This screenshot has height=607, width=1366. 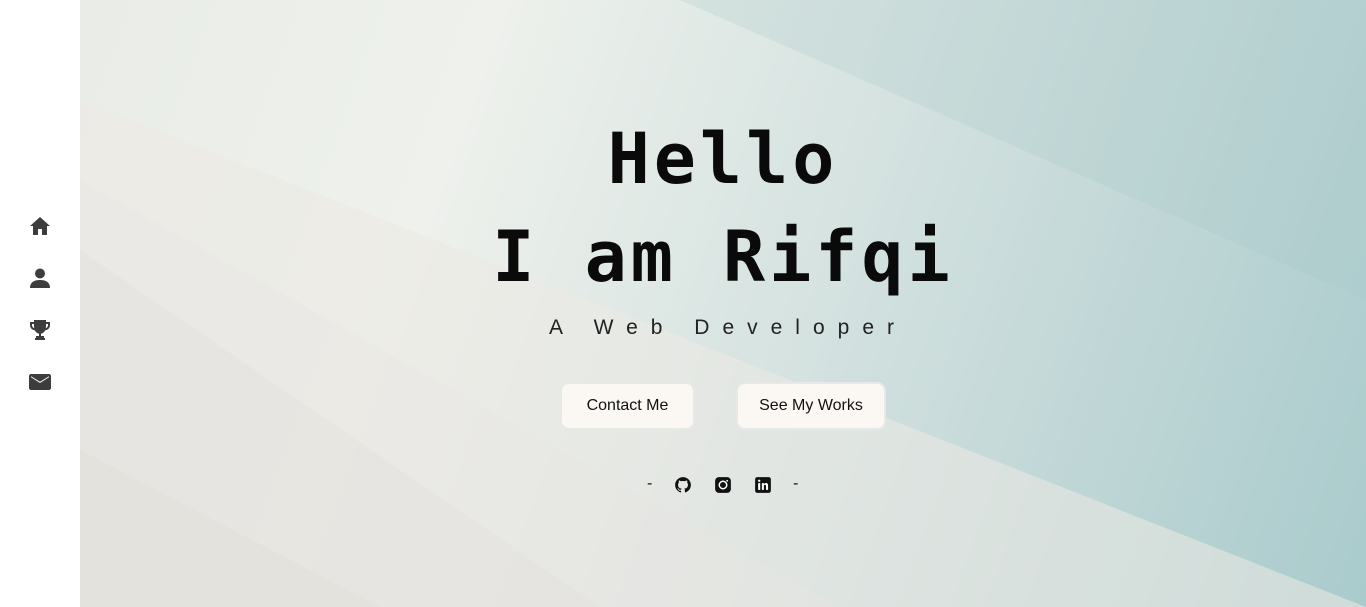 I want to click on sidebar-item-about, so click(x=40, y=278).